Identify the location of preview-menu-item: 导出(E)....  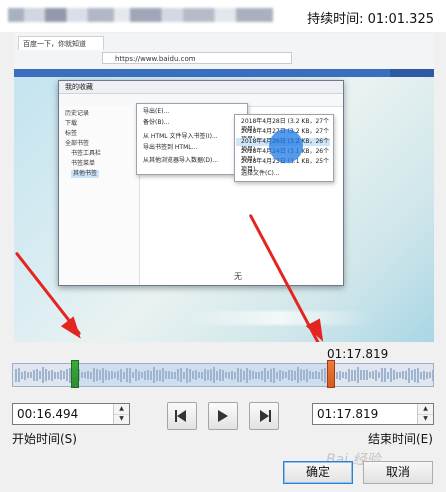
(156, 111).